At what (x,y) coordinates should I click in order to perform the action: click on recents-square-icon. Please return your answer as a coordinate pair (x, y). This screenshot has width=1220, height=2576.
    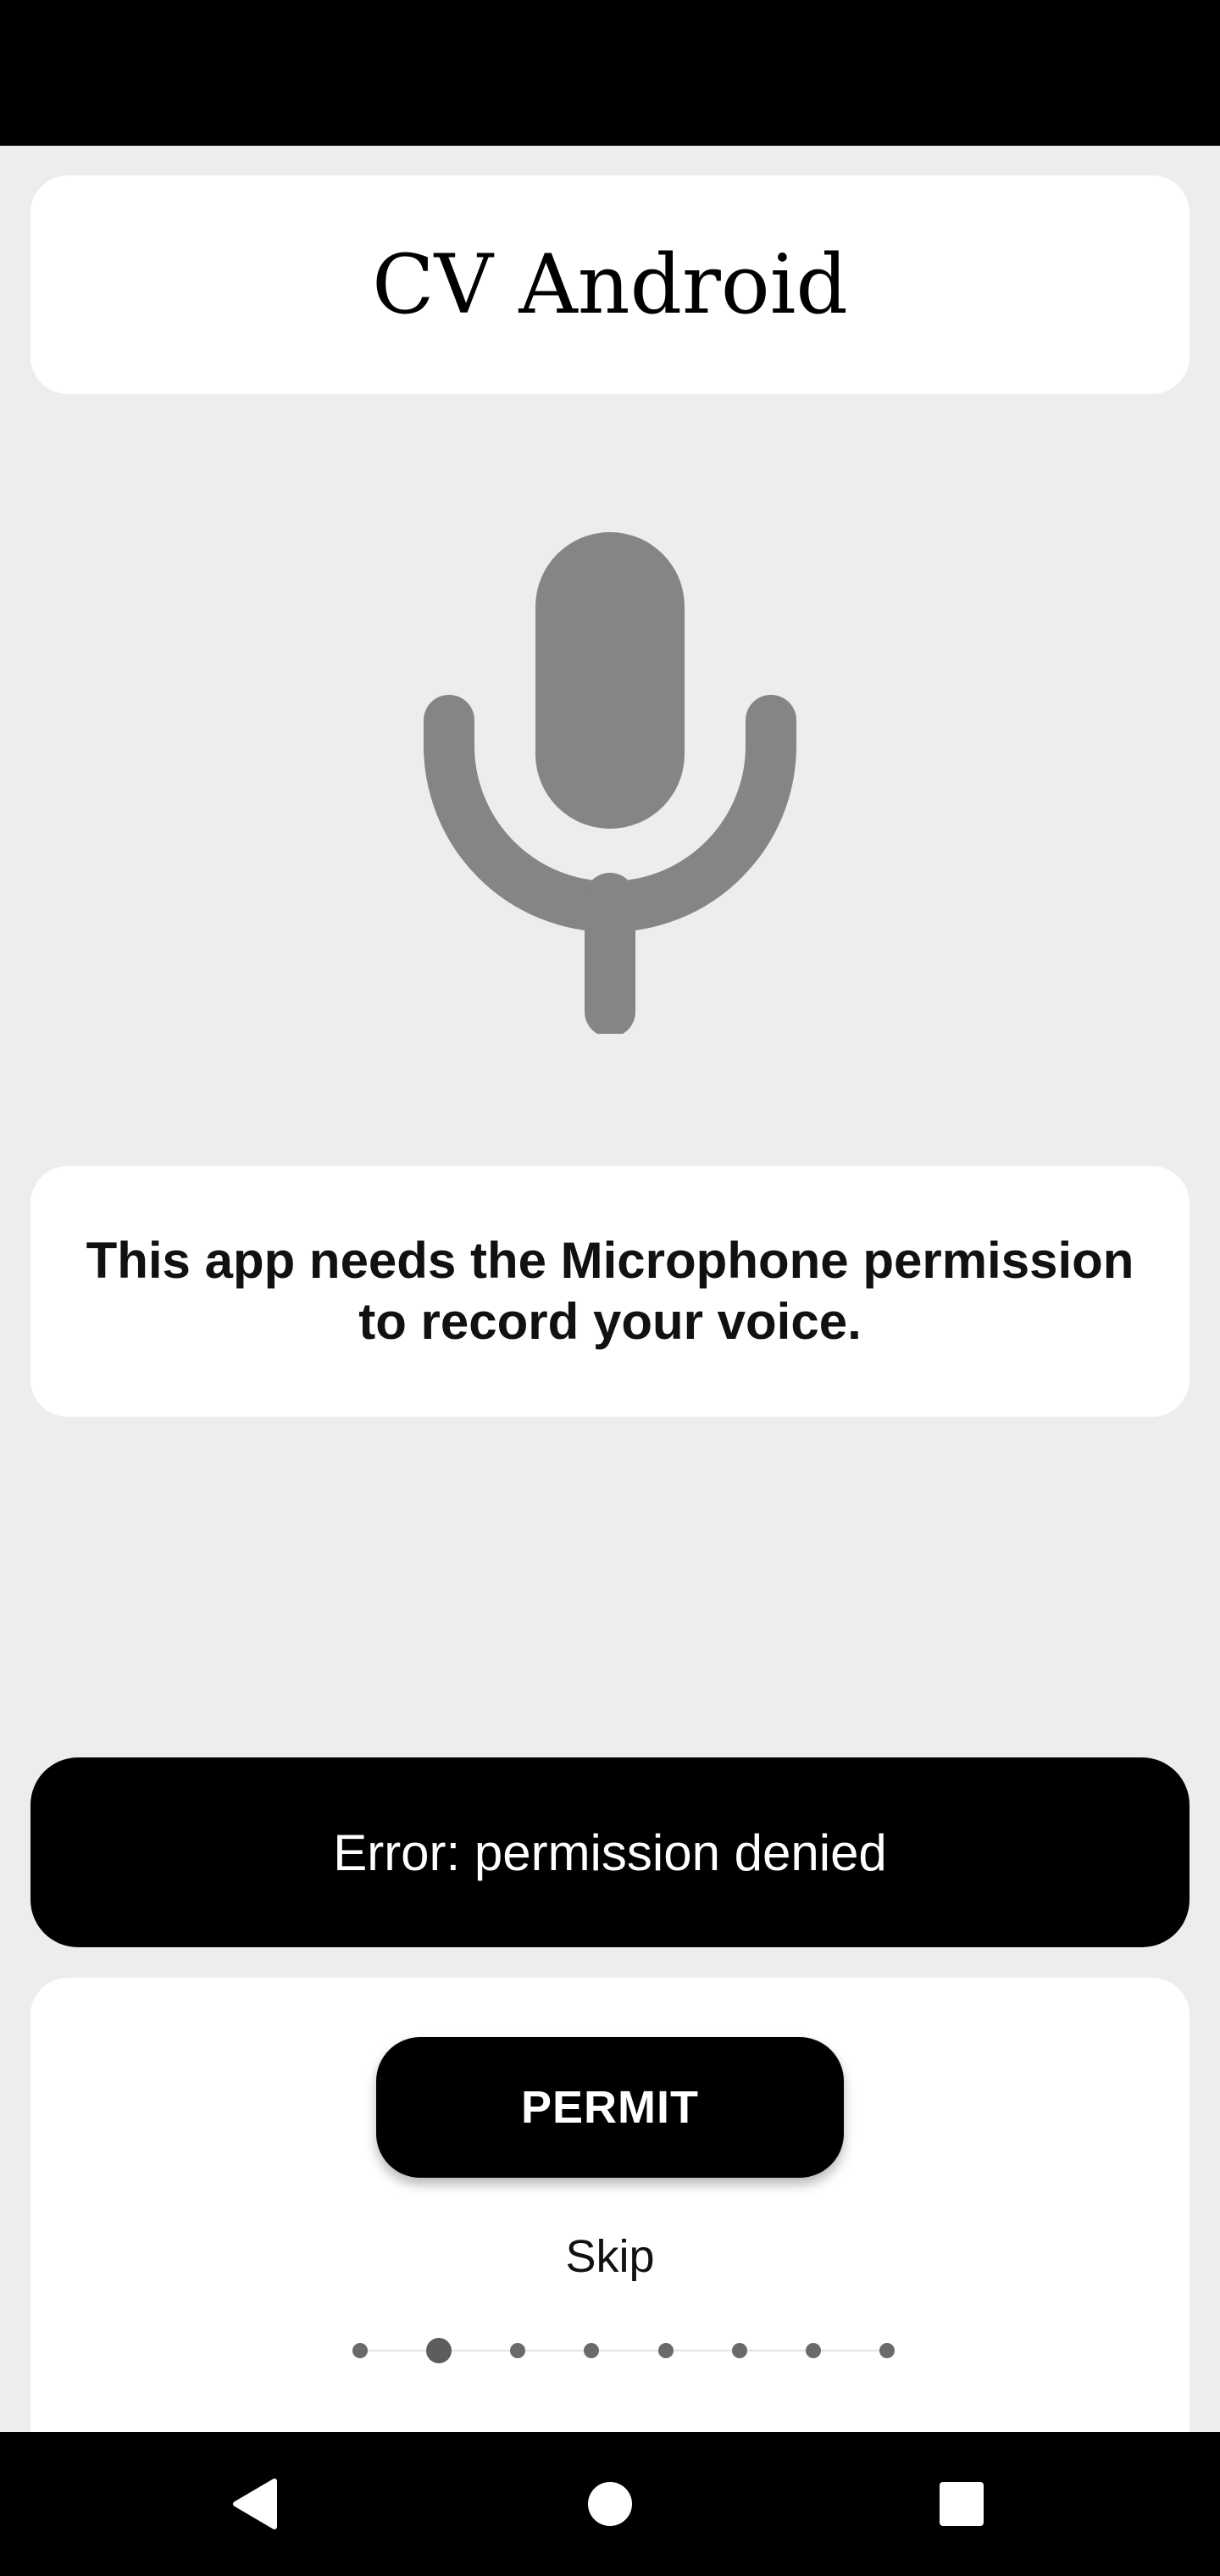
    Looking at the image, I should click on (962, 2504).